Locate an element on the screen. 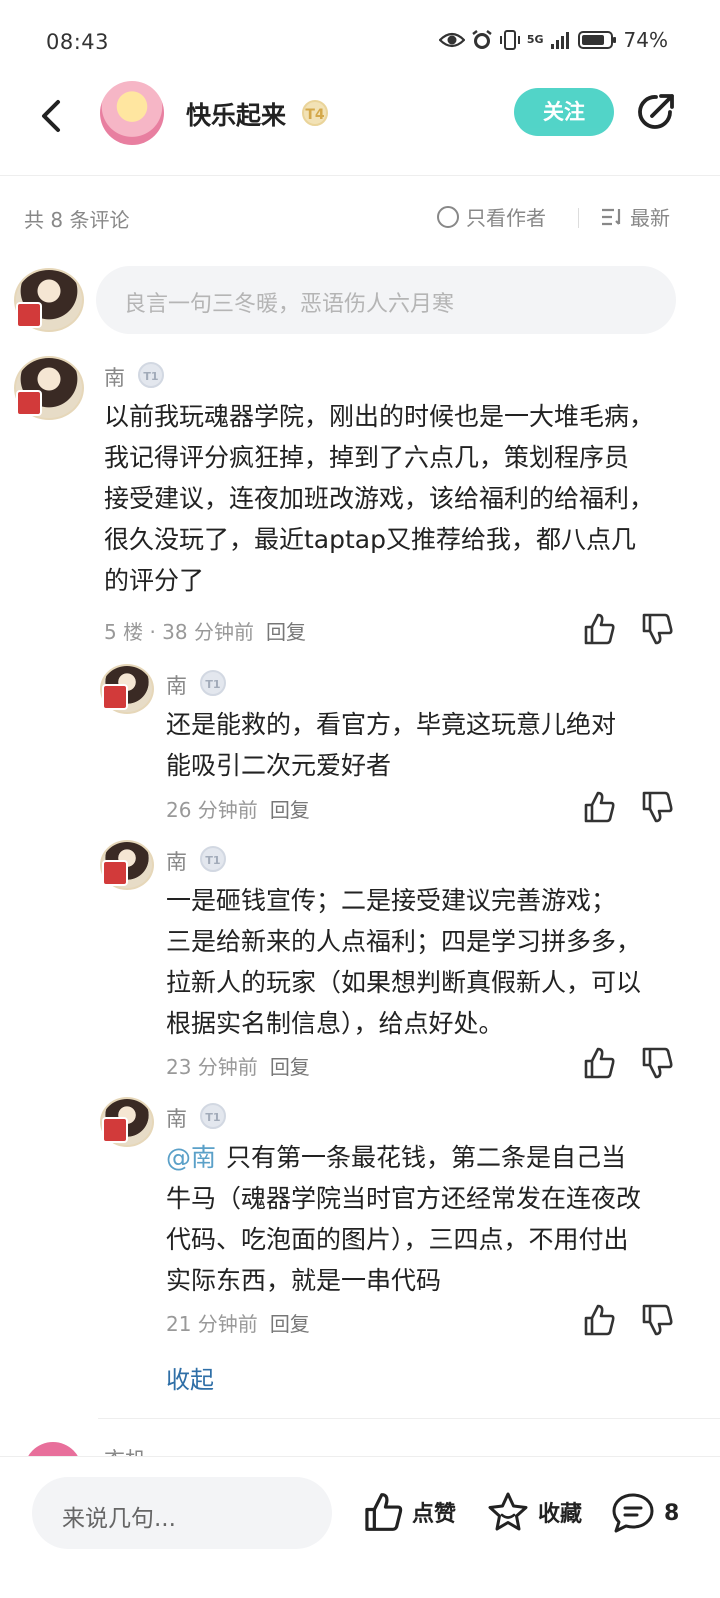 The image size is (720, 1598). comment-meta: 5 楼 · 38 分钟前 回复 is located at coordinates (205, 630).